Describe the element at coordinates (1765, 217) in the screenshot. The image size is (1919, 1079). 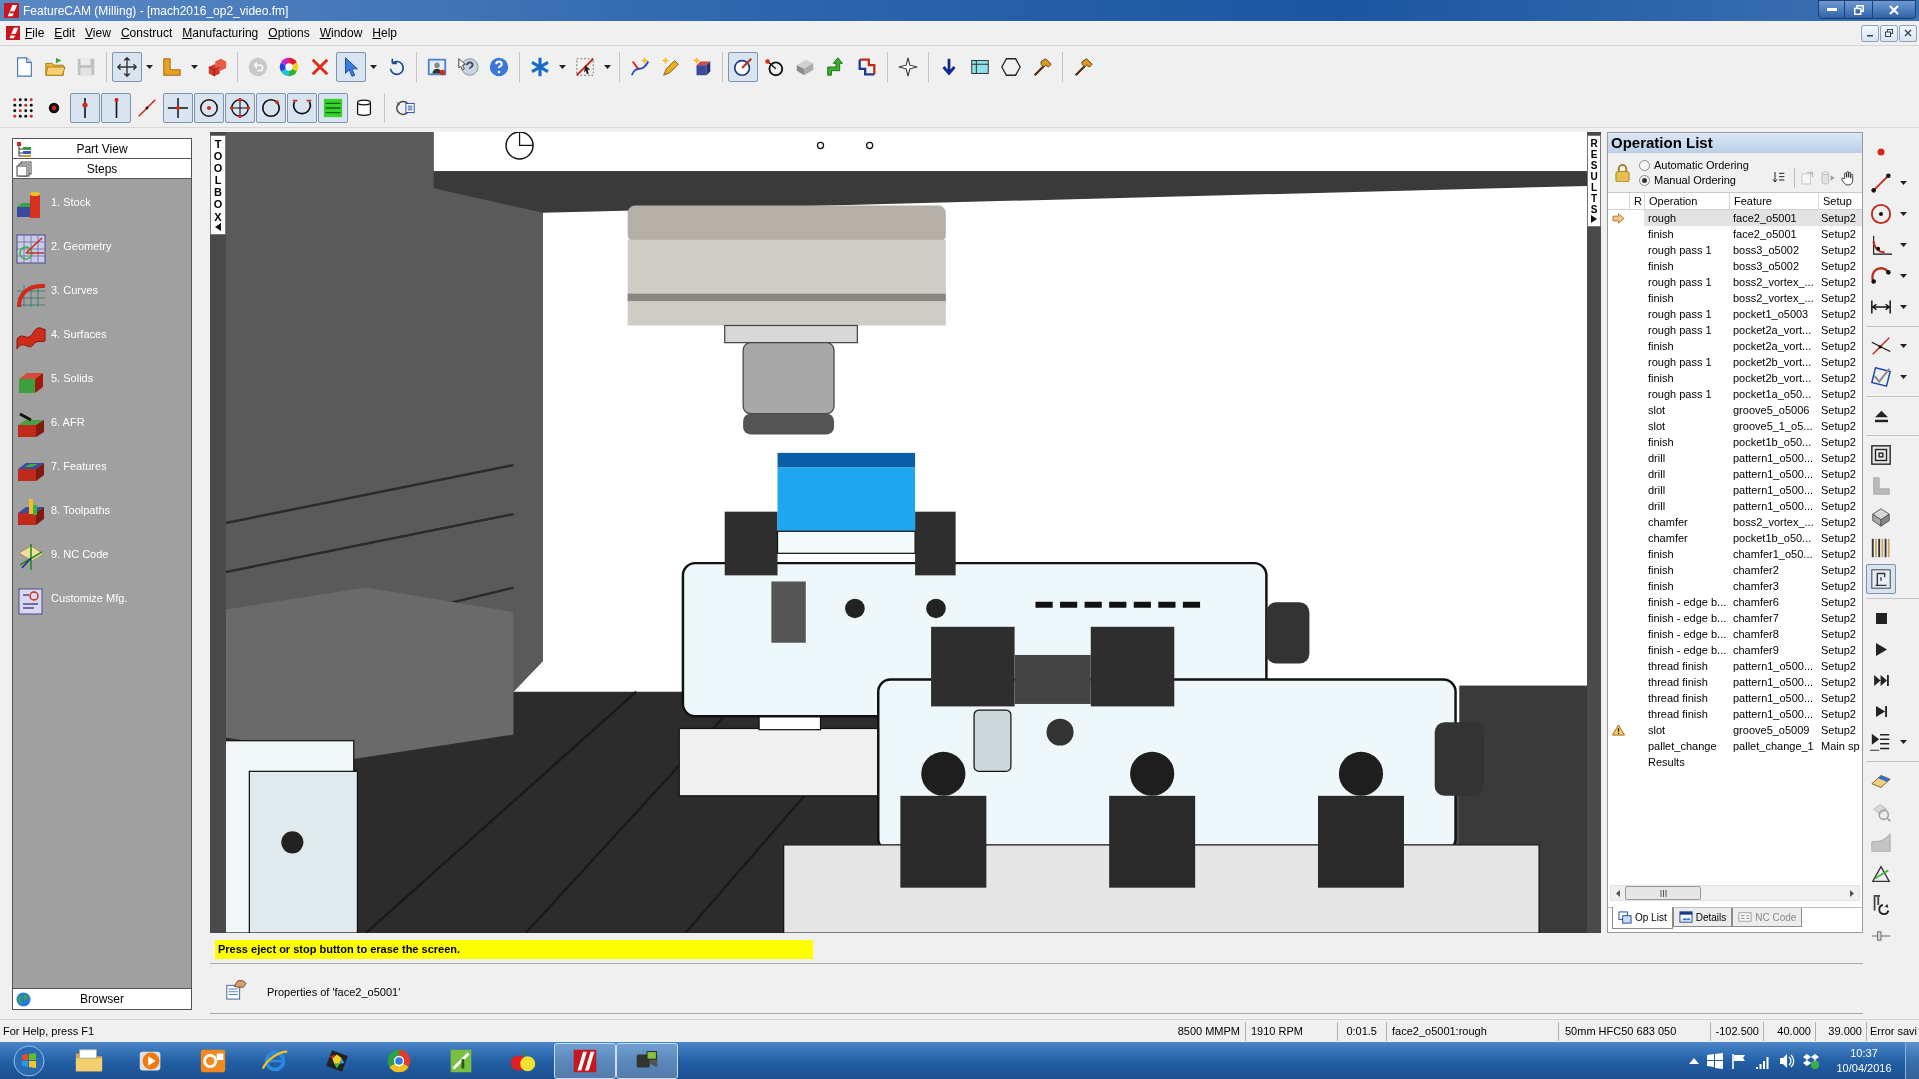
I see `feature-name: face2_o5001` at that location.